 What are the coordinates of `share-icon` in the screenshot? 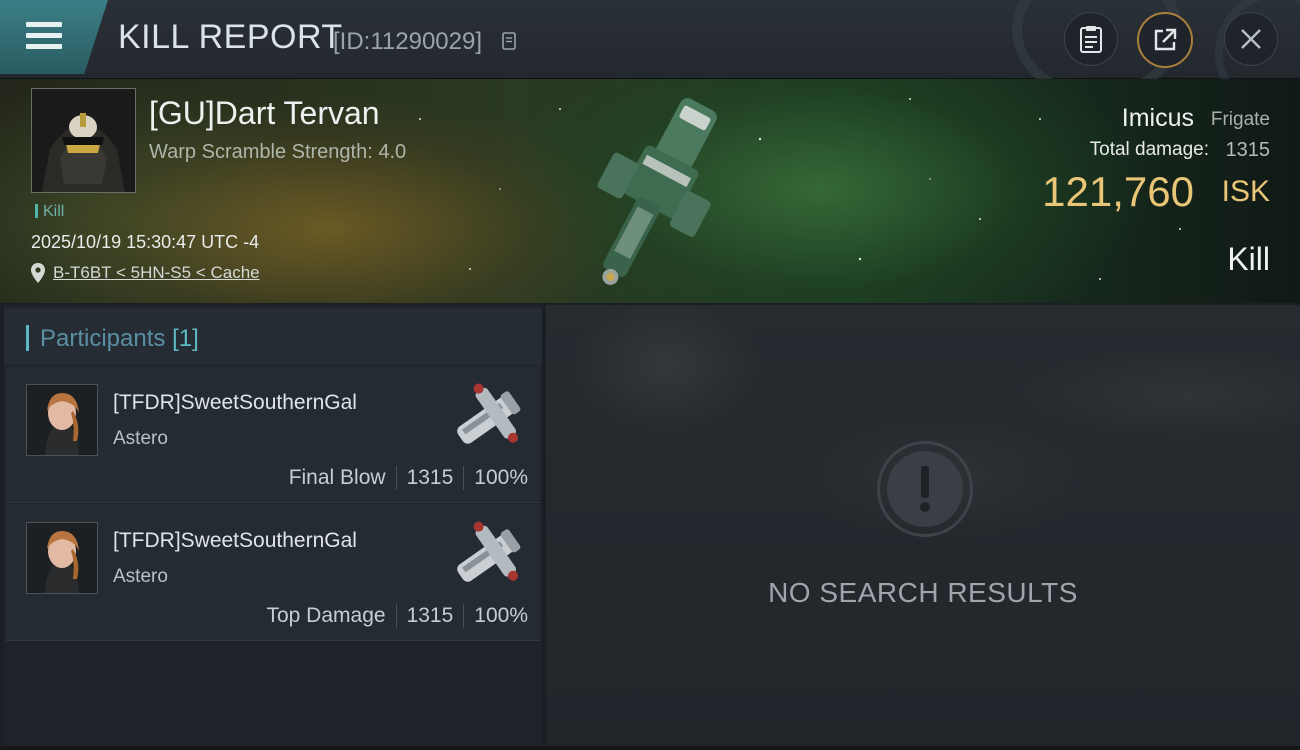 It's located at (1165, 39).